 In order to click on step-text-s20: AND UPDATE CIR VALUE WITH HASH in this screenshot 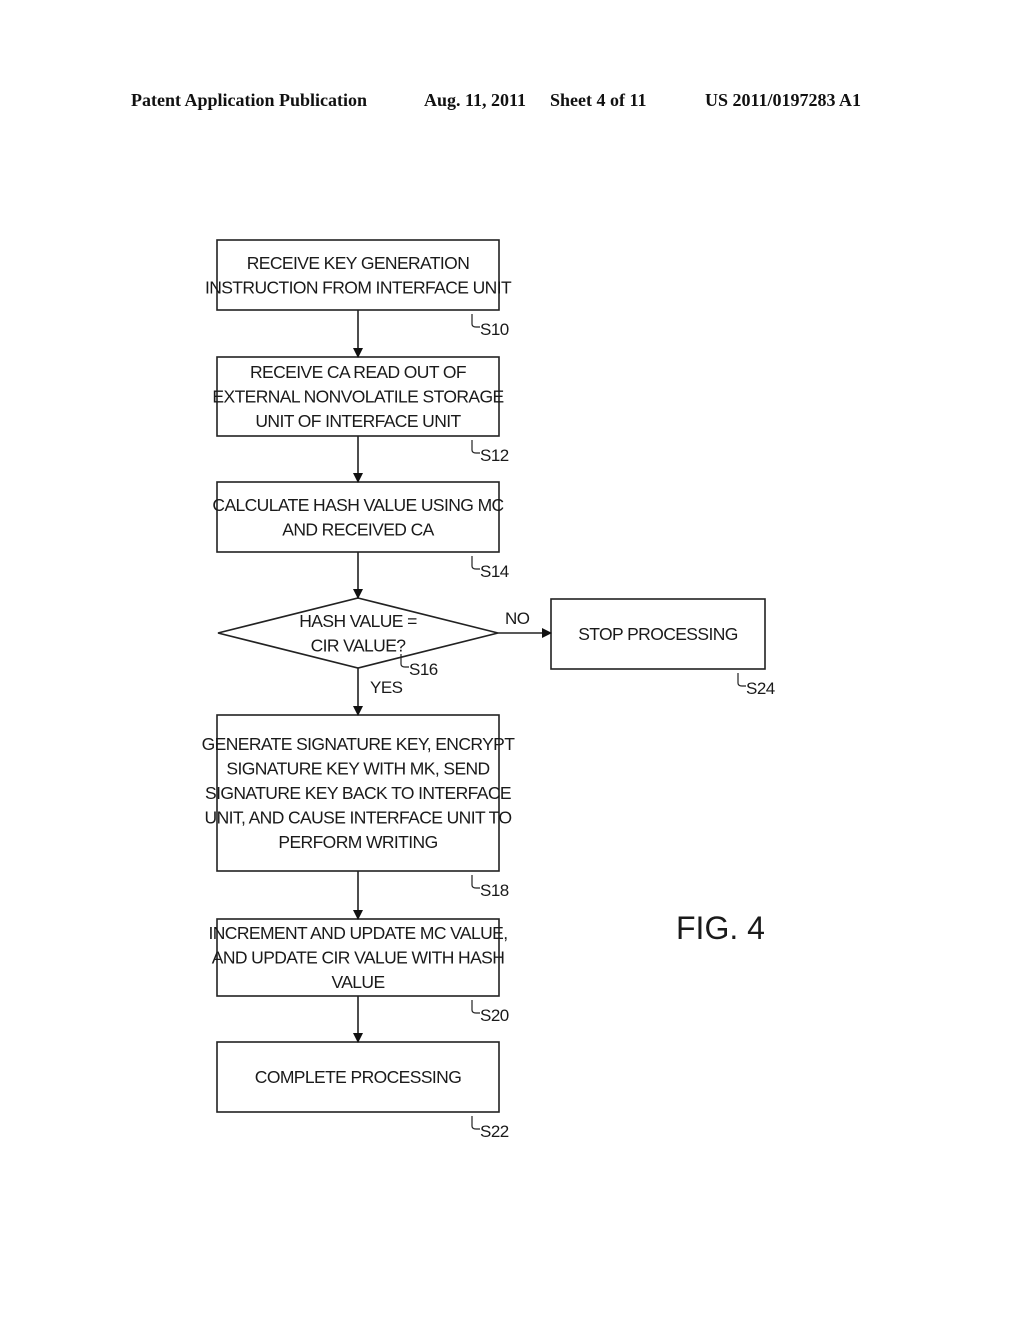, I will do `click(358, 958)`.